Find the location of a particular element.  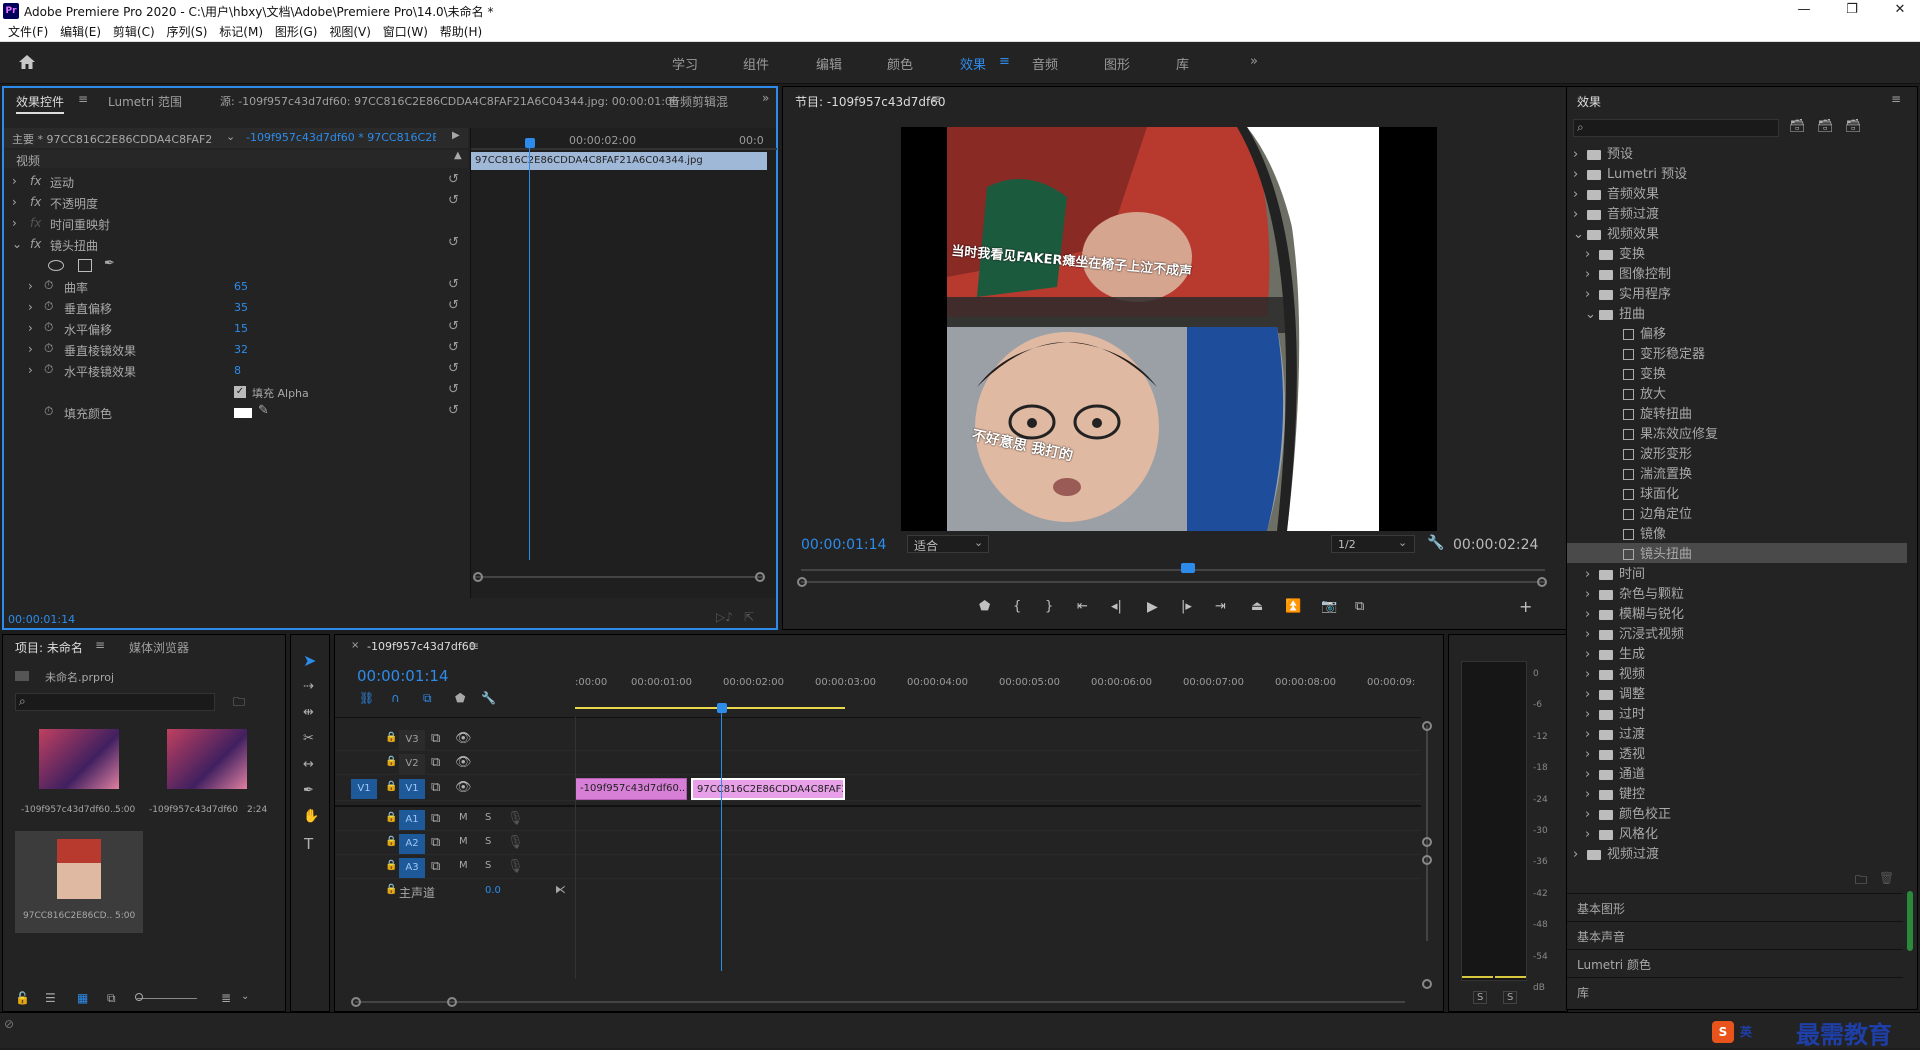

comparison-view-icon: ⧉ is located at coordinates (1359, 606).